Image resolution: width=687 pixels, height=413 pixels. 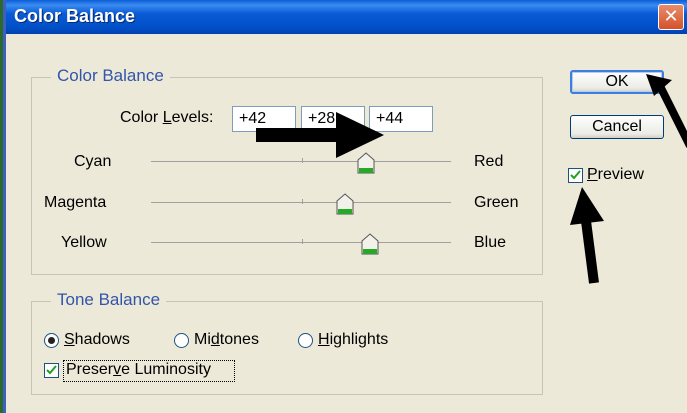 I want to click on slider-cyan-label: Cyan, so click(x=93, y=161).